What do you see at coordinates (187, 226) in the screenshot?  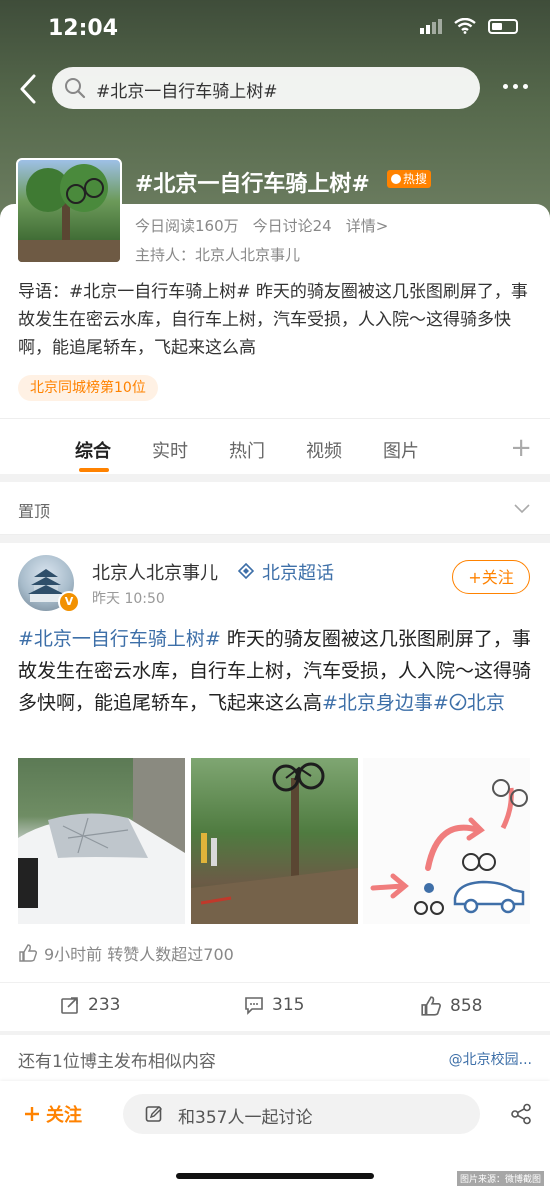 I see `read-count: 今日阅读160万` at bounding box center [187, 226].